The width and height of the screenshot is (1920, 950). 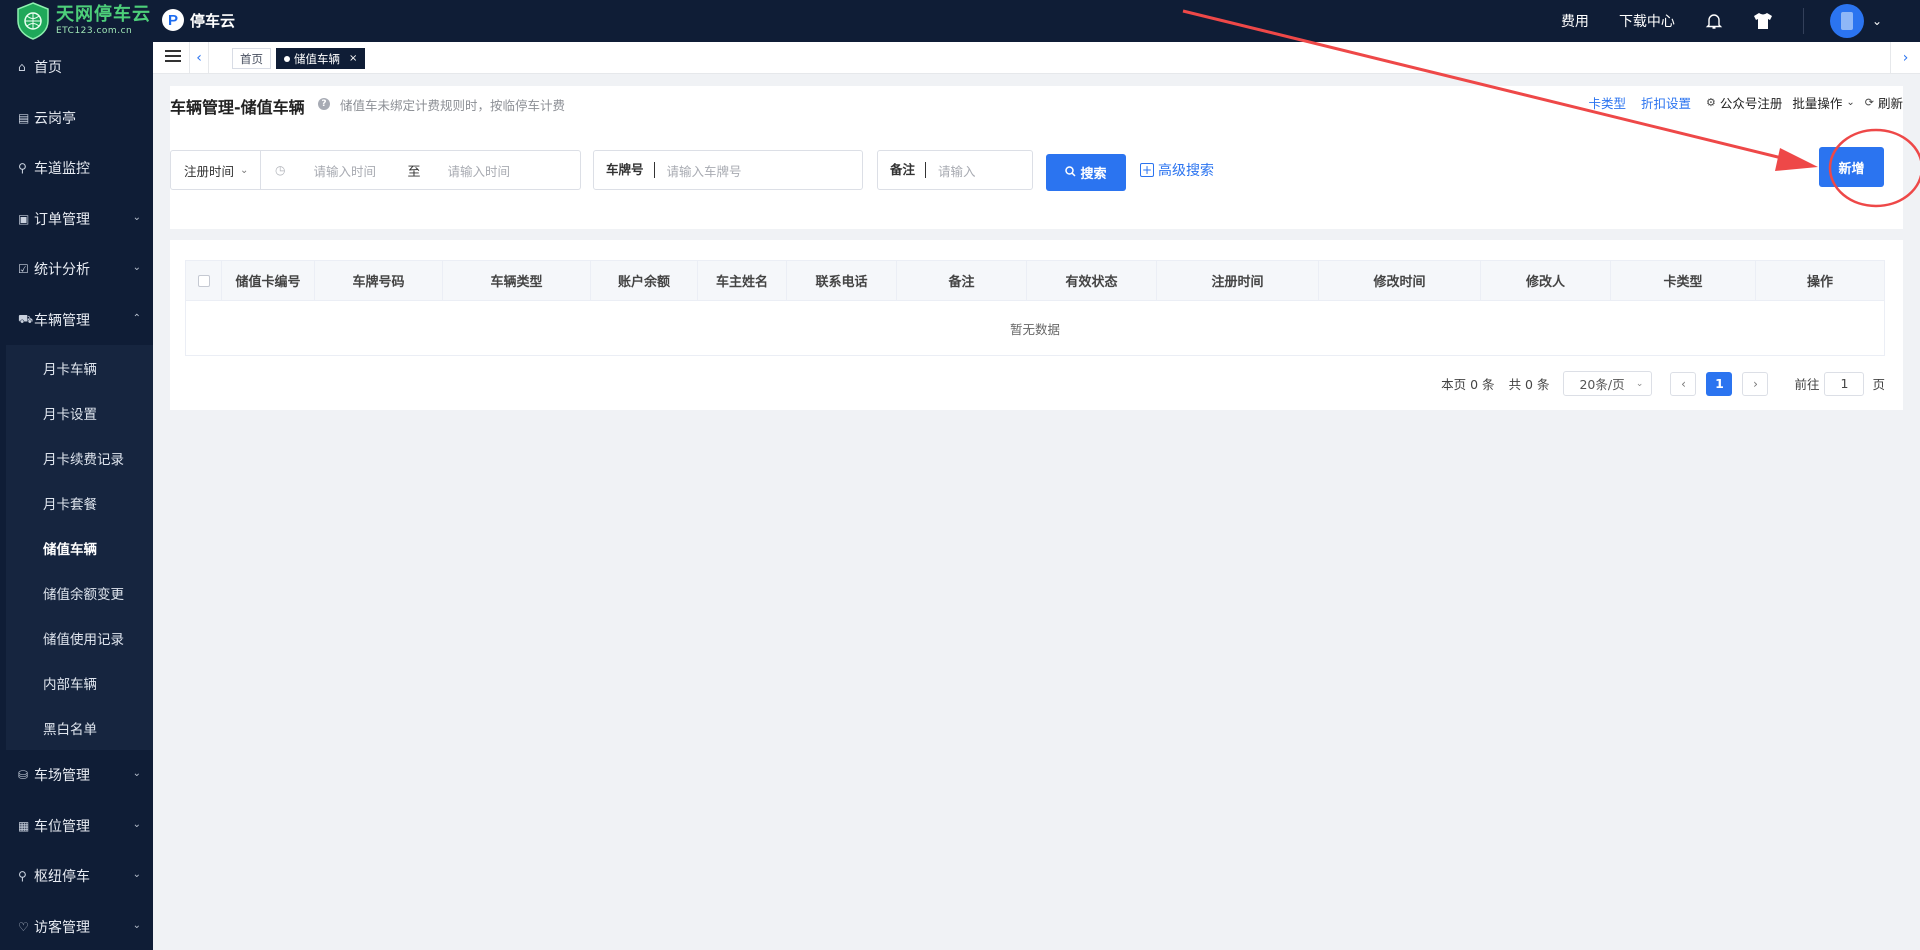 What do you see at coordinates (1844, 383) in the screenshot?
I see `goto-page-input: 1` at bounding box center [1844, 383].